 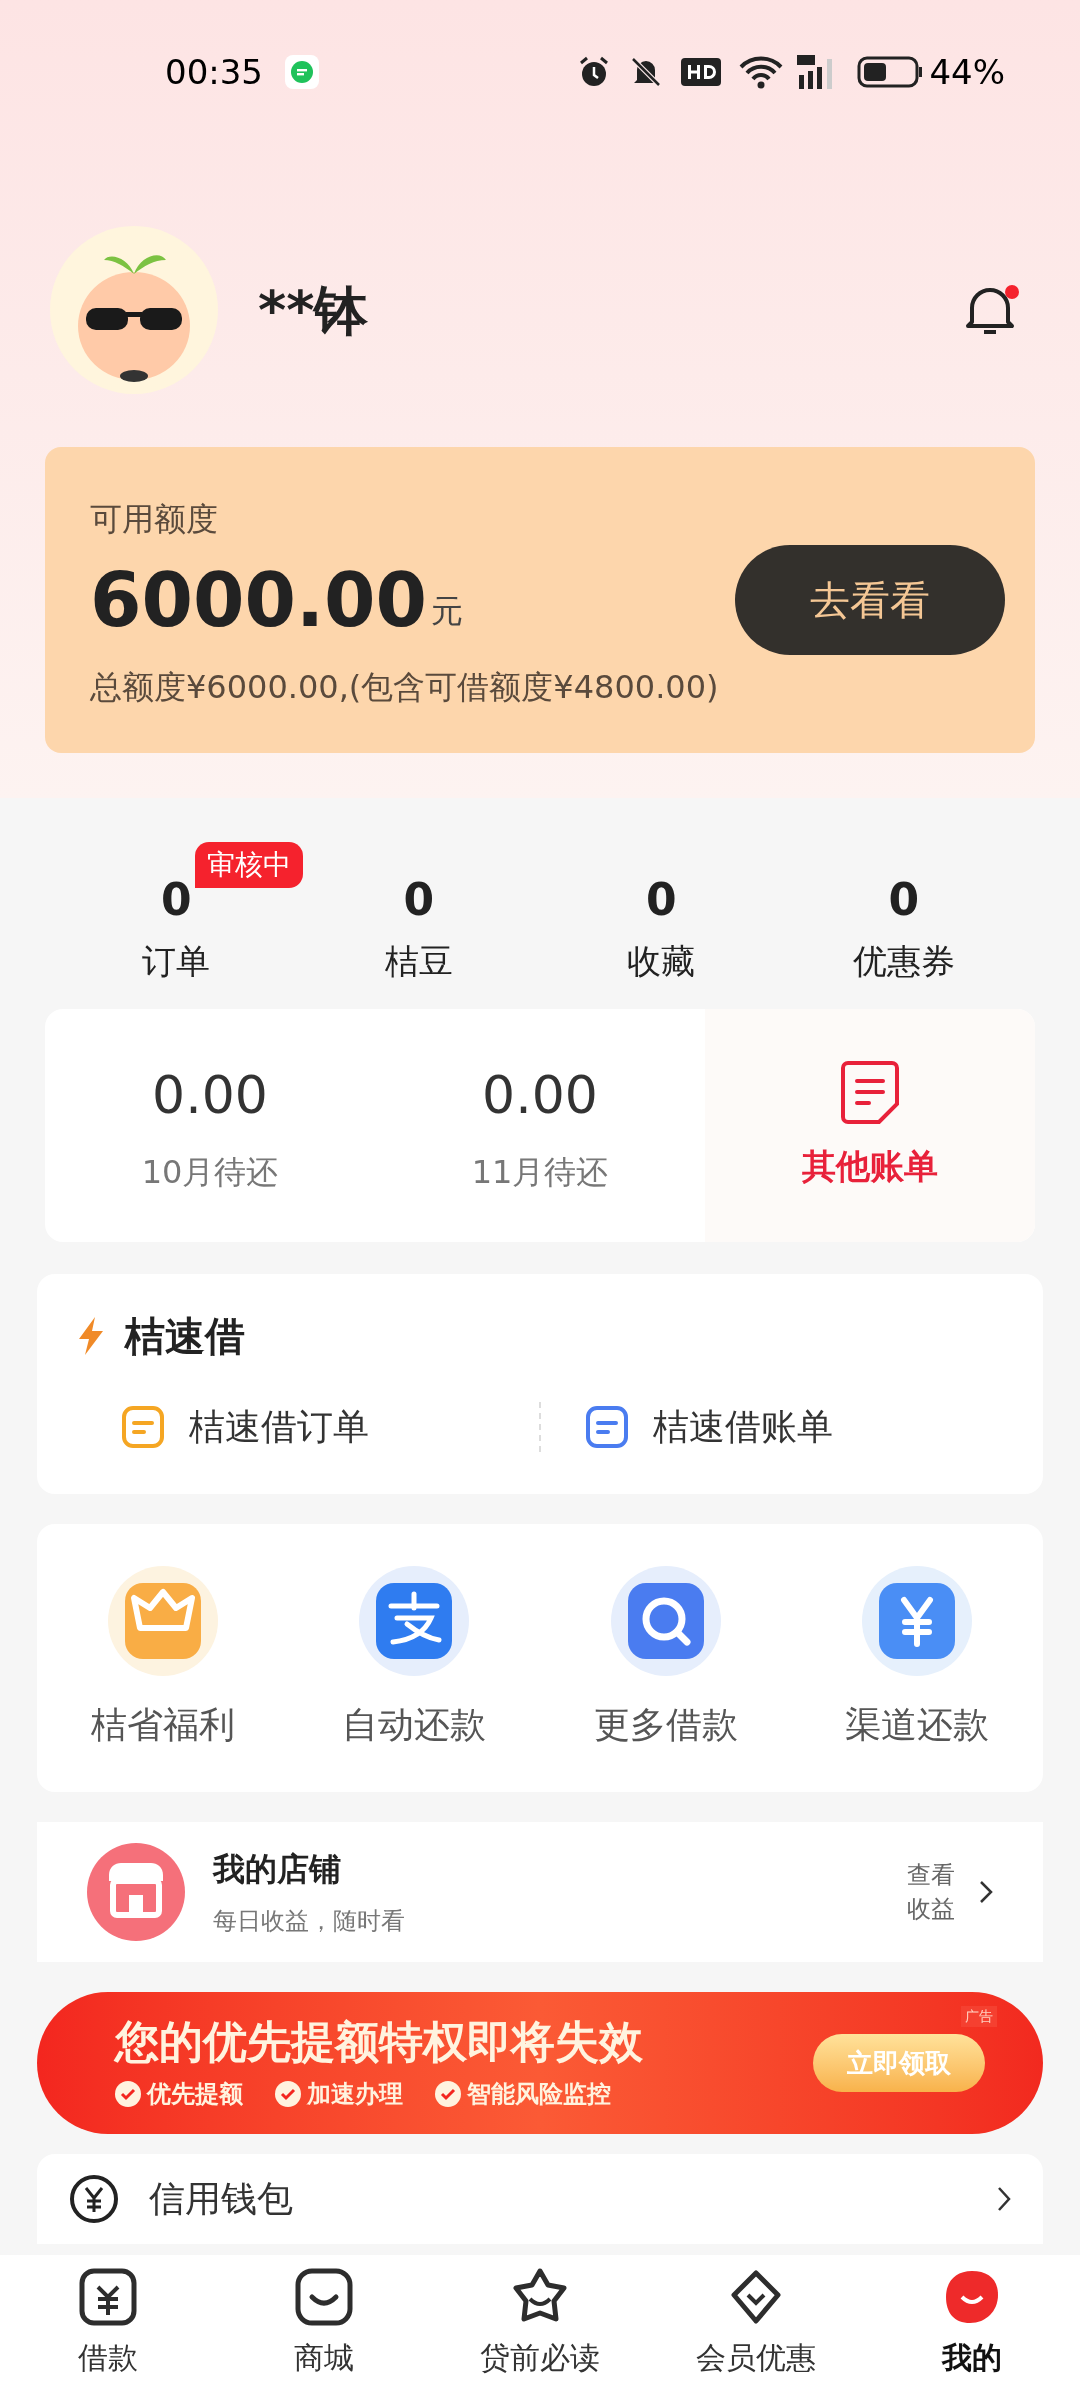 I want to click on store-title: 我的店铺, so click(x=277, y=1869).